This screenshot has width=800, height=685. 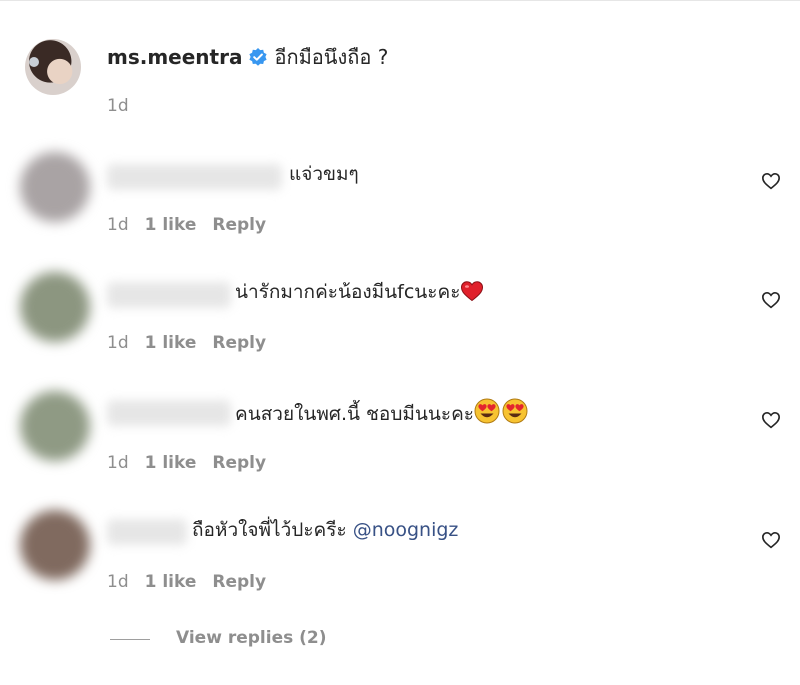 I want to click on top-divider, so click(x=400, y=0).